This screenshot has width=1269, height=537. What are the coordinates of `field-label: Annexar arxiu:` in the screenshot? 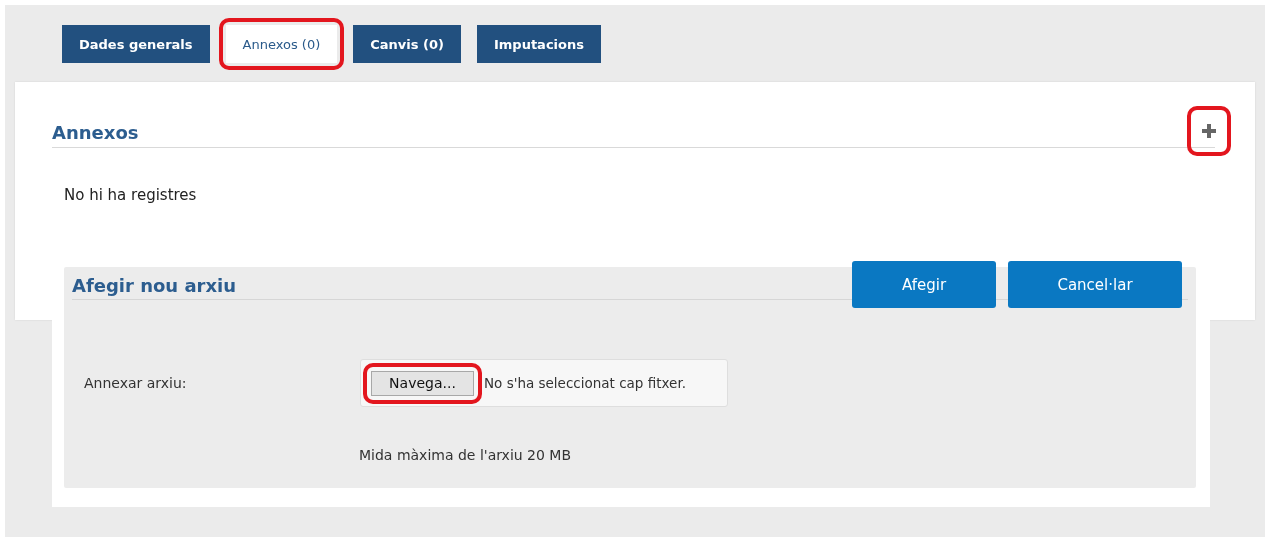 It's located at (135, 383).